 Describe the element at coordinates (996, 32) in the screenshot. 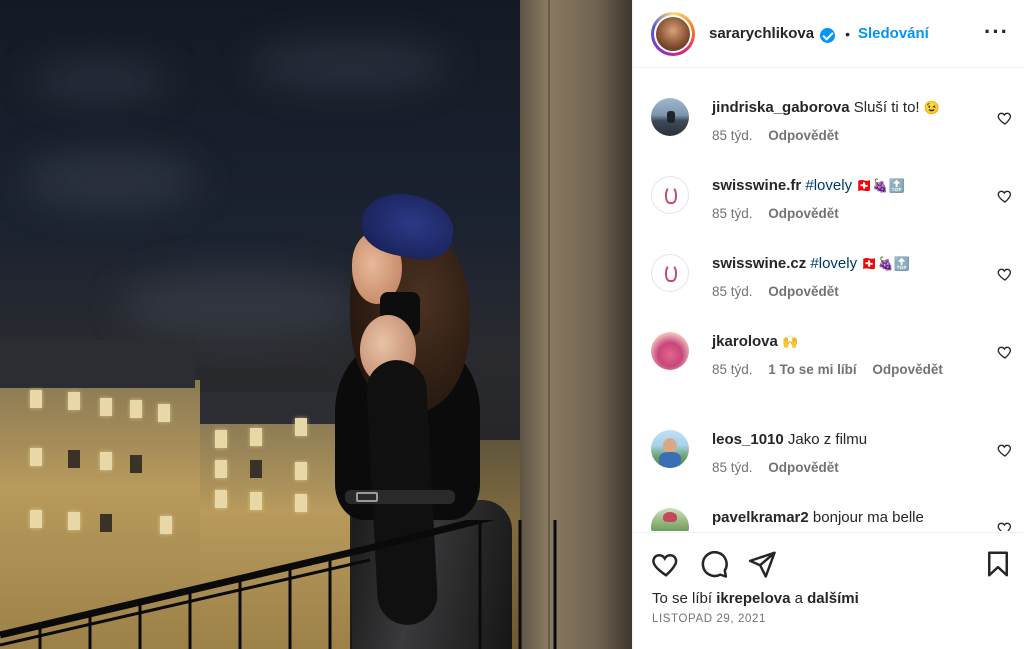

I see `more-options-icon: ···` at that location.